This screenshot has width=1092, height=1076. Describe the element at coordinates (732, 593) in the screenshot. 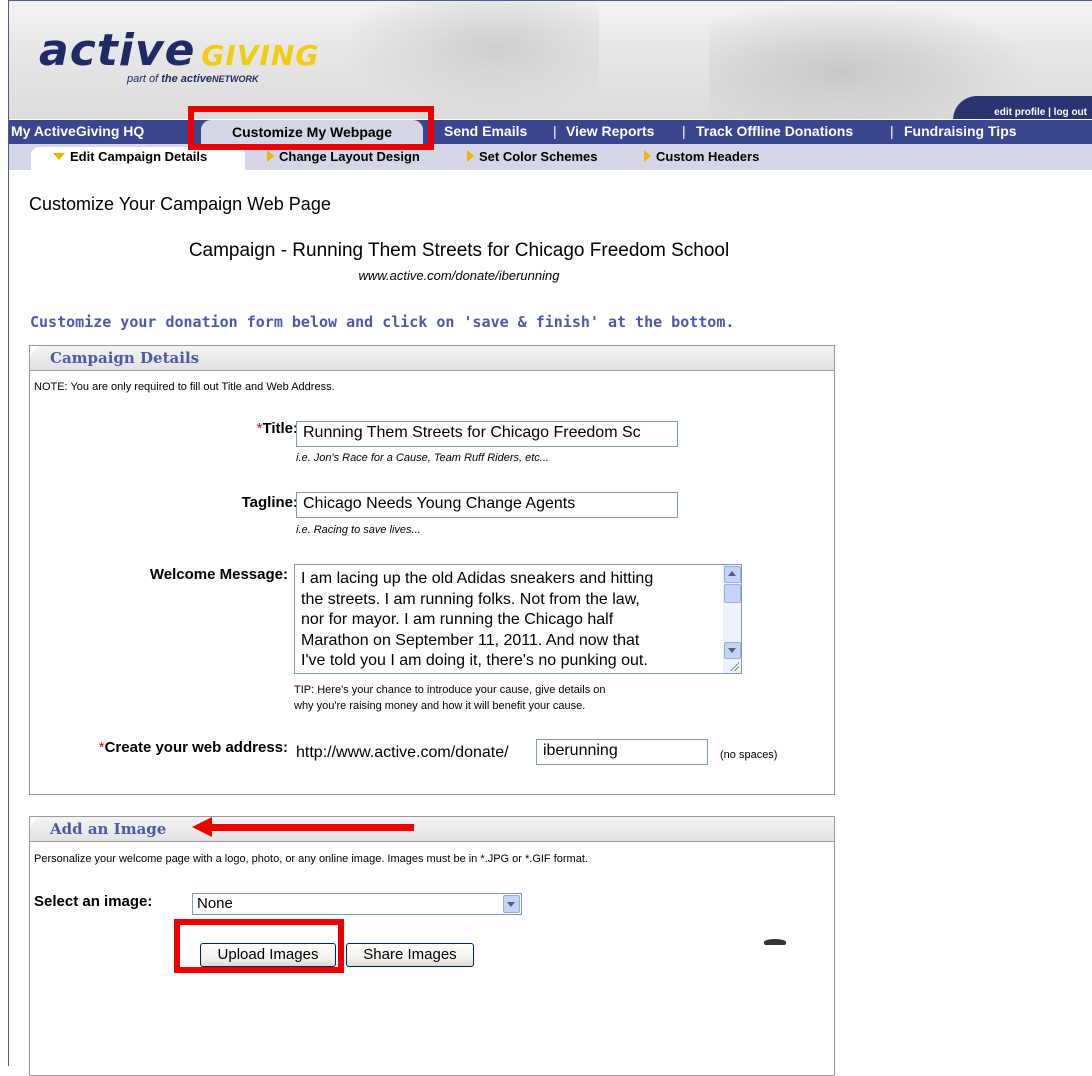

I see `scroll-thumb` at that location.